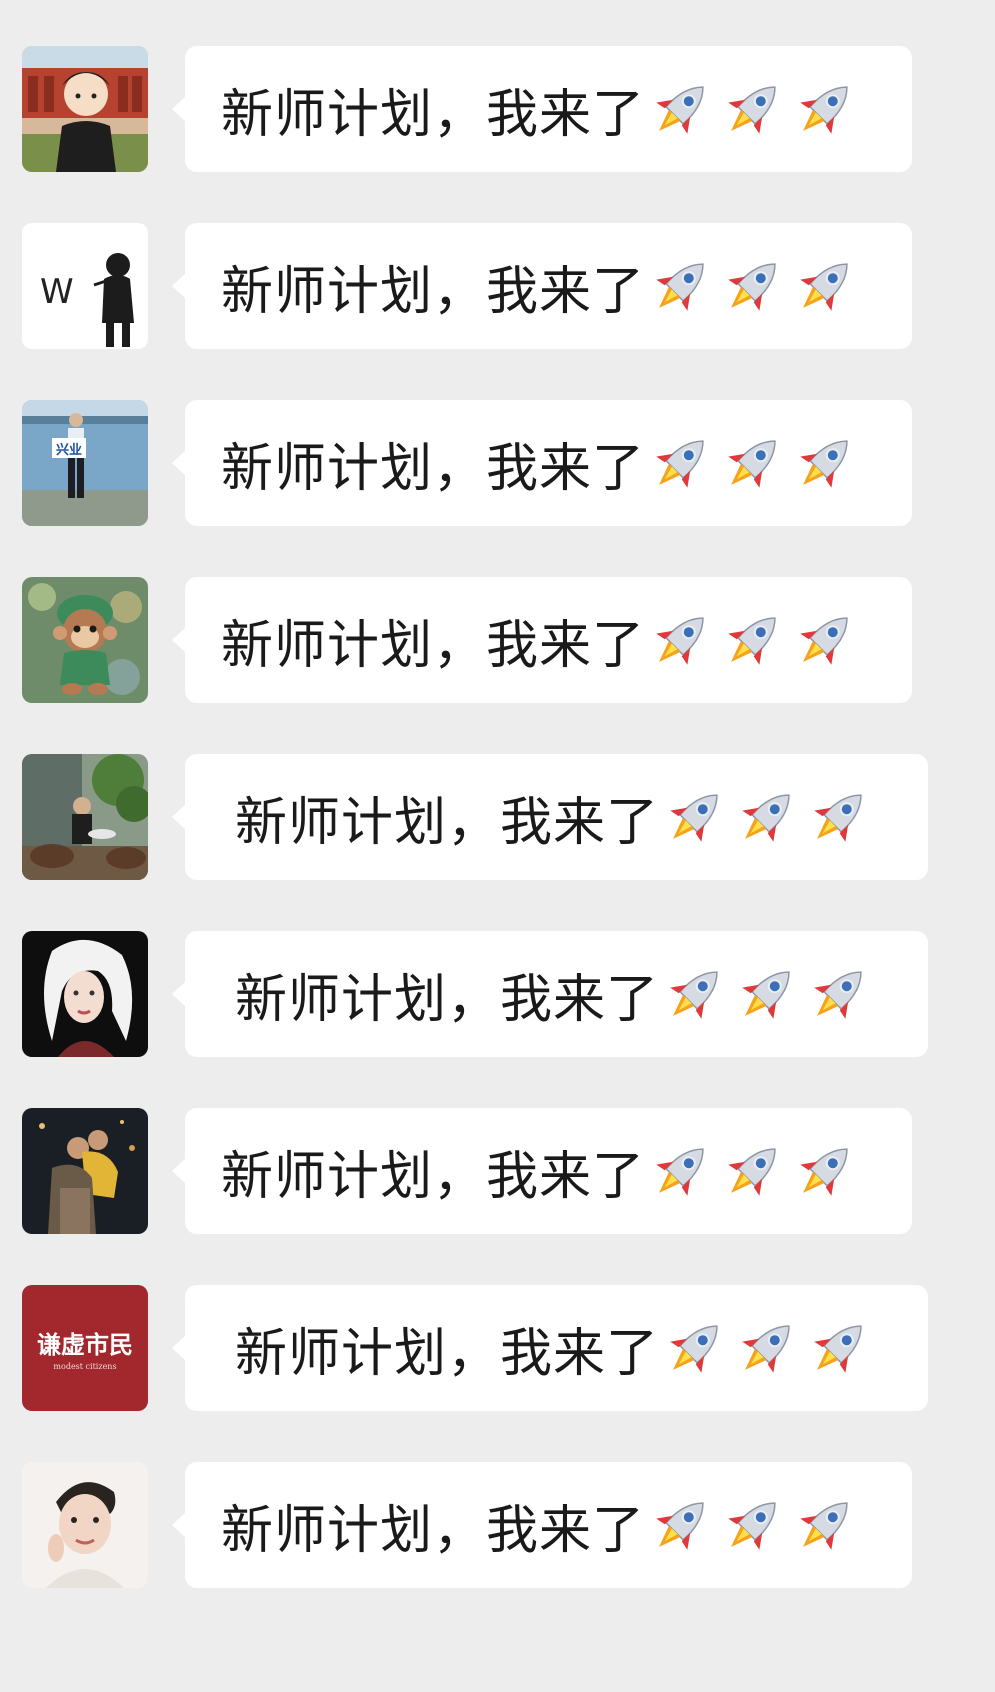 The height and width of the screenshot is (1692, 995). What do you see at coordinates (85, 286) in the screenshot?
I see `avatar: W` at bounding box center [85, 286].